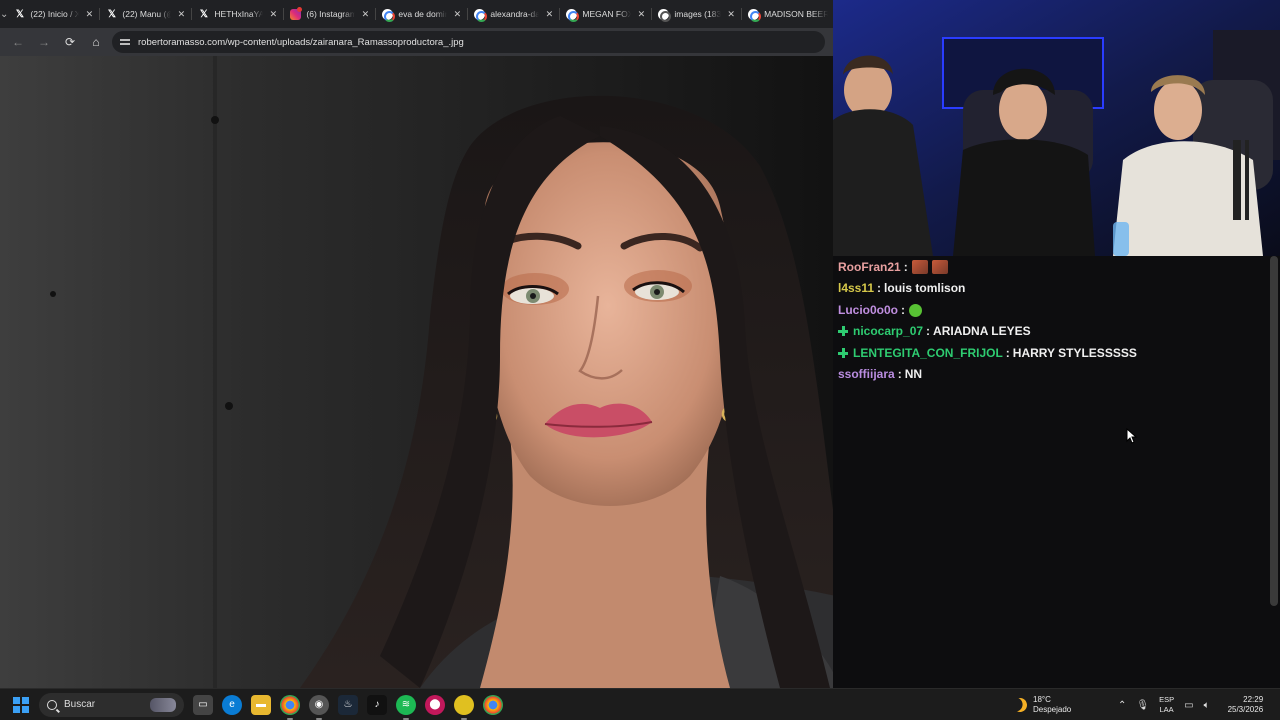 The width and height of the screenshot is (1280, 720). What do you see at coordinates (1207, 705) in the screenshot?
I see `volume-icon: 🔈︎` at bounding box center [1207, 705].